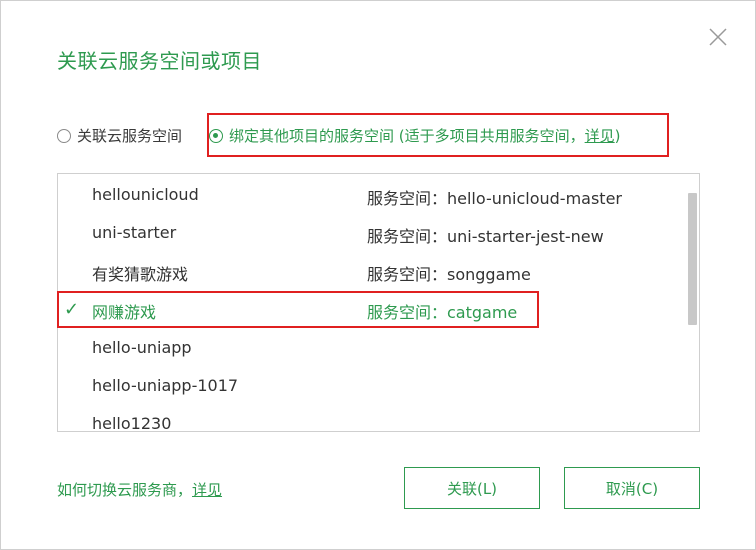 The width and height of the screenshot is (756, 550). What do you see at coordinates (125, 490) in the screenshot?
I see `help-text: 如何切换云服务商，` at bounding box center [125, 490].